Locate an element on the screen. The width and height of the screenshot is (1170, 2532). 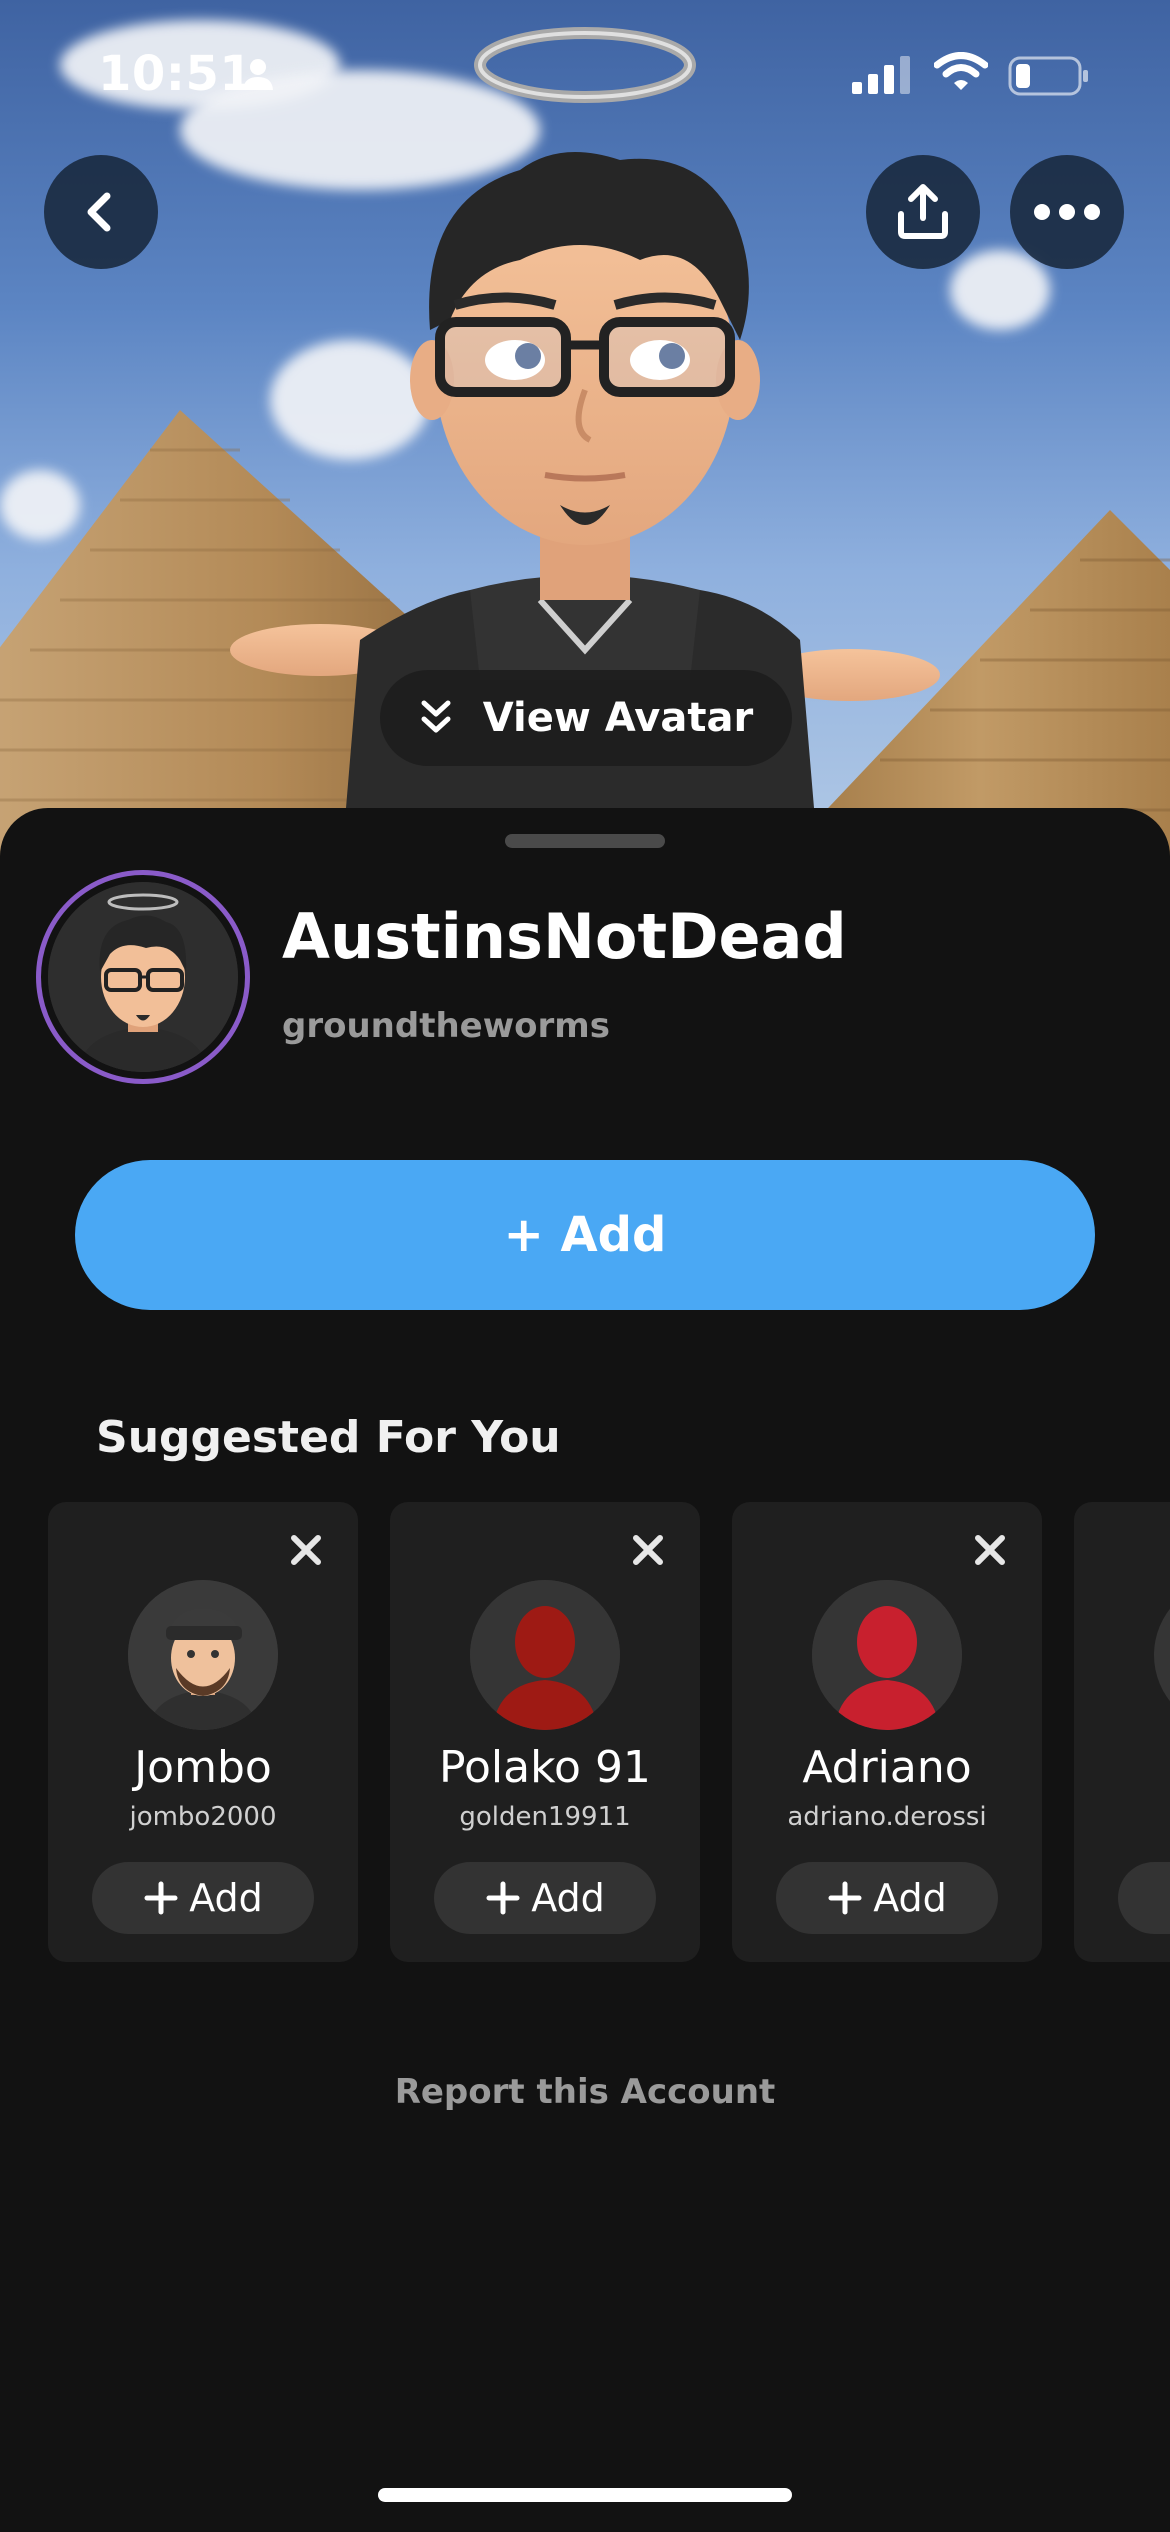
suggested-friend-card: Polako 91 golden19911 Add is located at coordinates (545, 1732).